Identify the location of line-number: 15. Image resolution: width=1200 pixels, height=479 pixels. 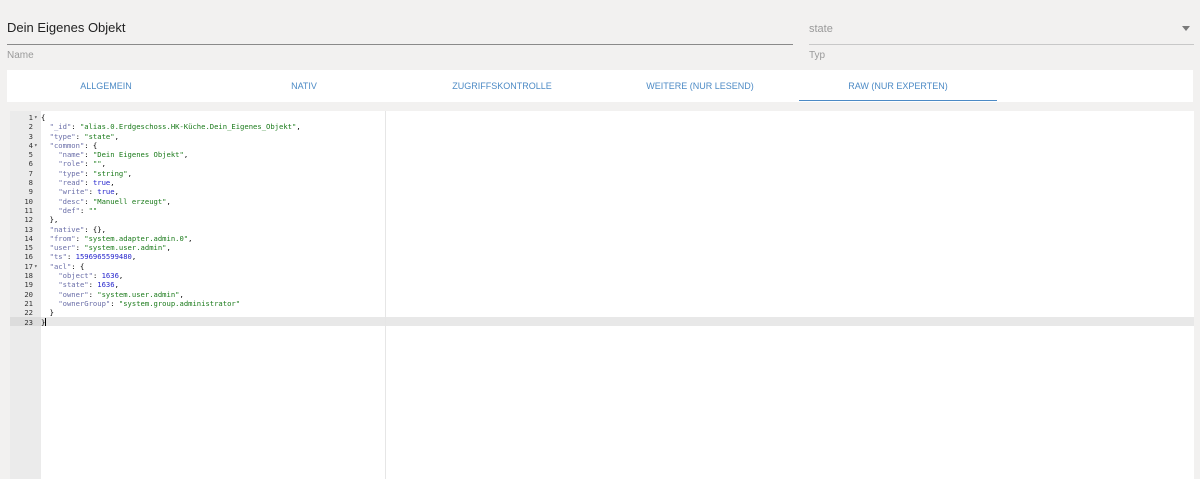
(28, 248).